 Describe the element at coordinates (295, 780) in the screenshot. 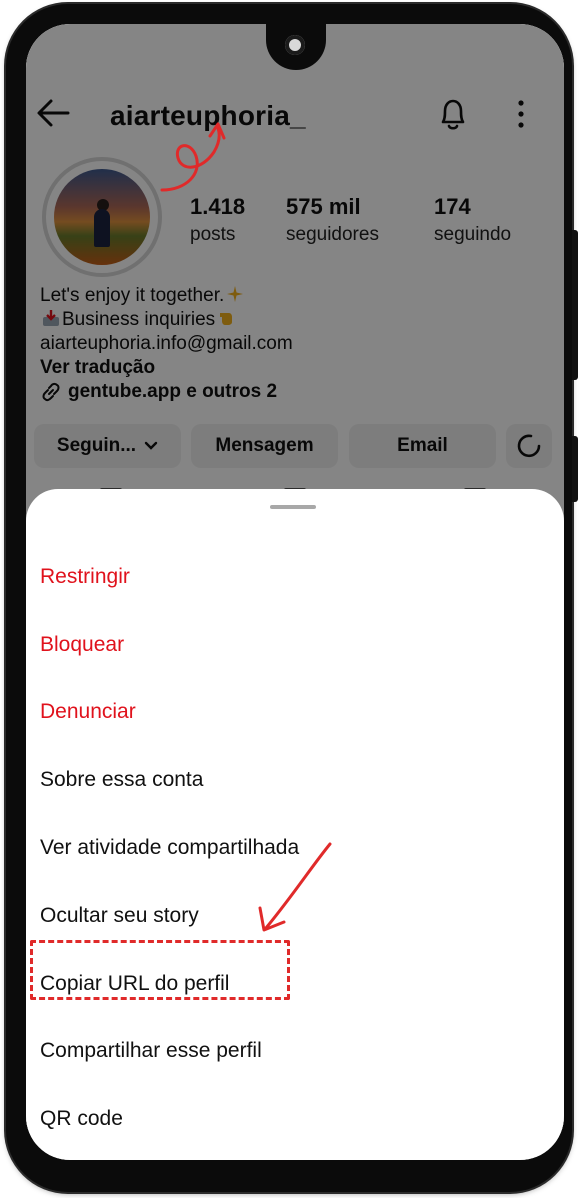

I see `menu-item-about-account: Sobre essa conta` at that location.